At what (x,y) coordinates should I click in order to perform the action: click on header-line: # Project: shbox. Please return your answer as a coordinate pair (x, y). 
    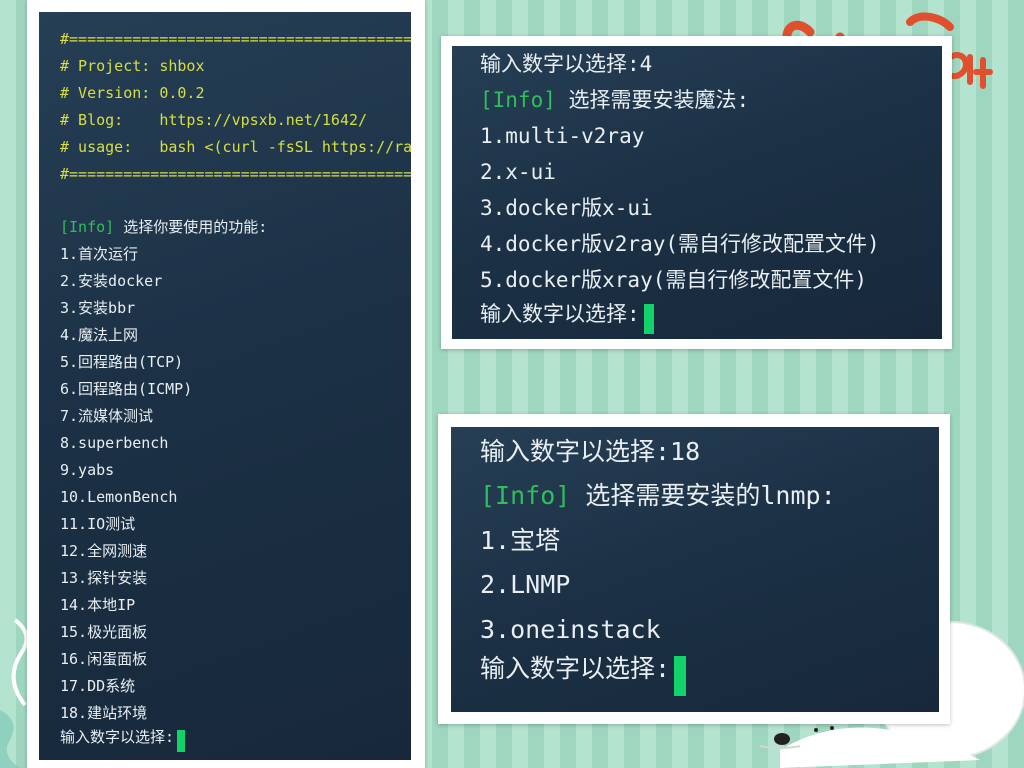
    Looking at the image, I should click on (132, 66).